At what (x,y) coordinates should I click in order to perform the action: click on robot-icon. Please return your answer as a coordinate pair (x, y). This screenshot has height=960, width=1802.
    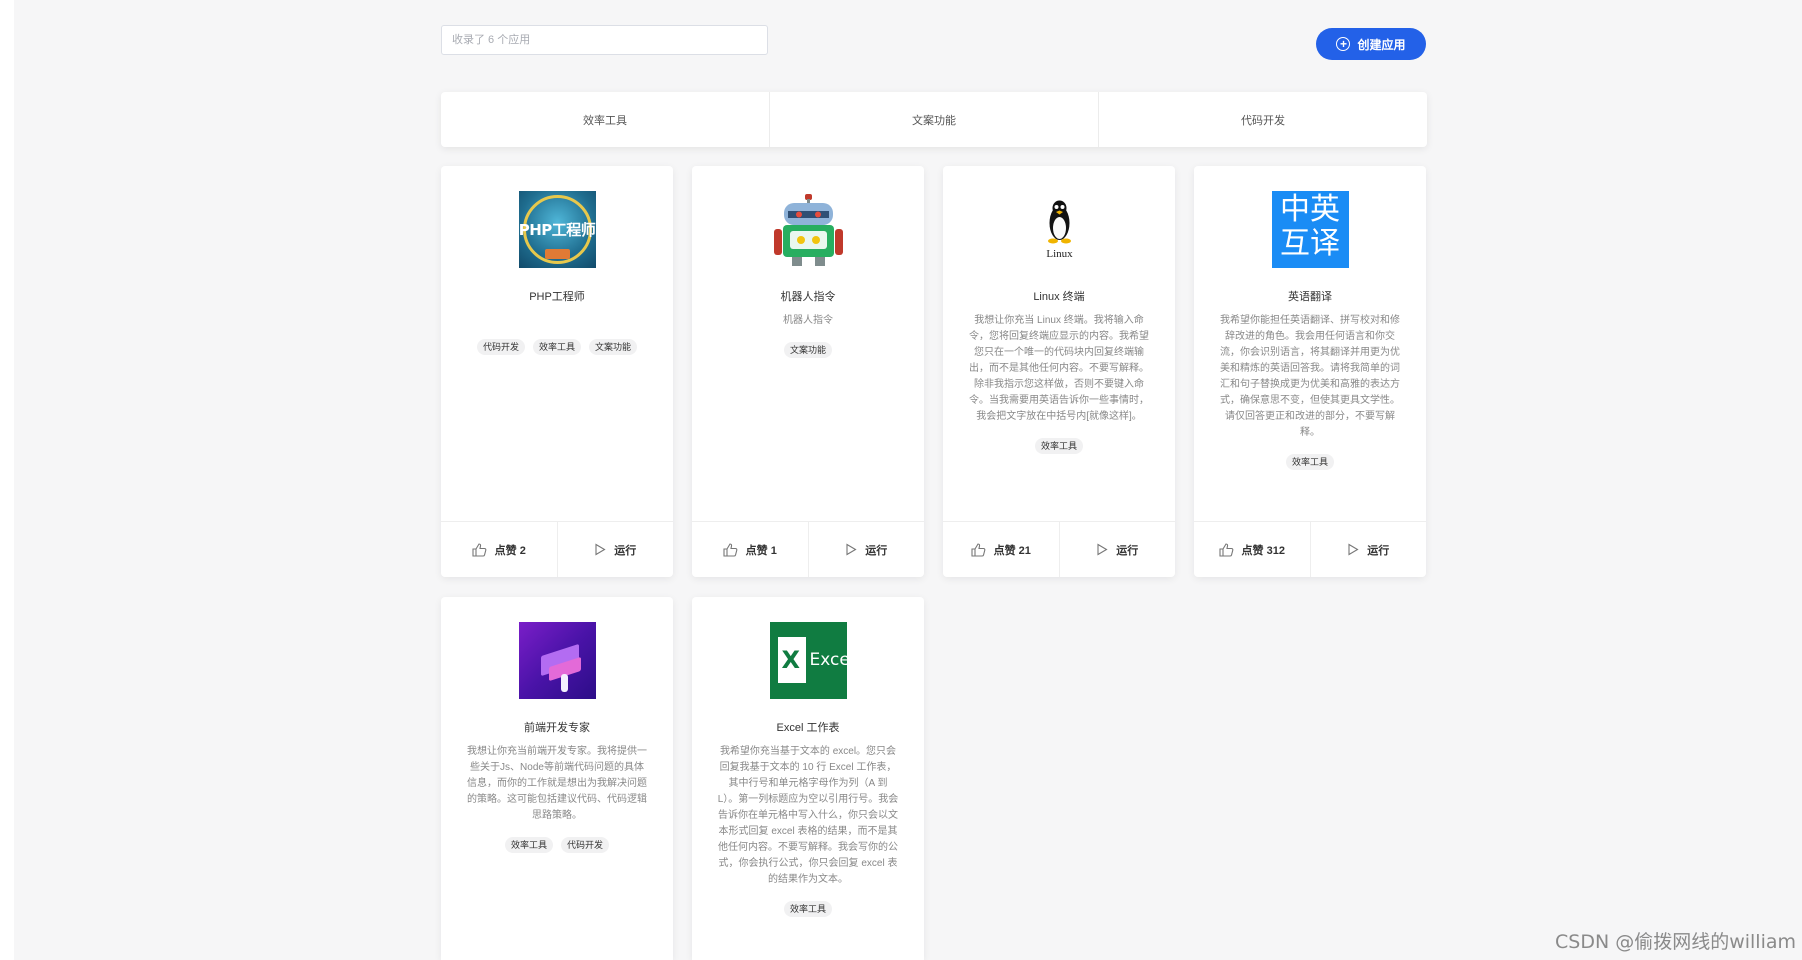
    Looking at the image, I should click on (808, 229).